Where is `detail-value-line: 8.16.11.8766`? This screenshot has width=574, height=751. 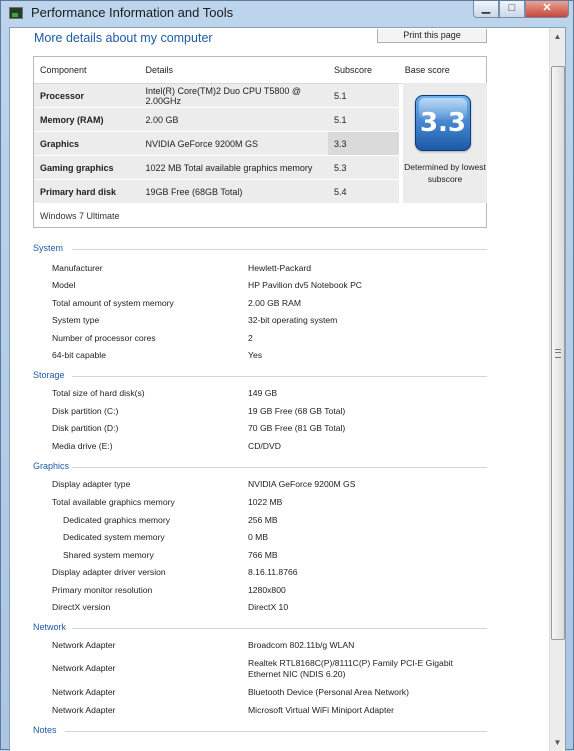 detail-value-line: 8.16.11.8766 is located at coordinates (273, 572).